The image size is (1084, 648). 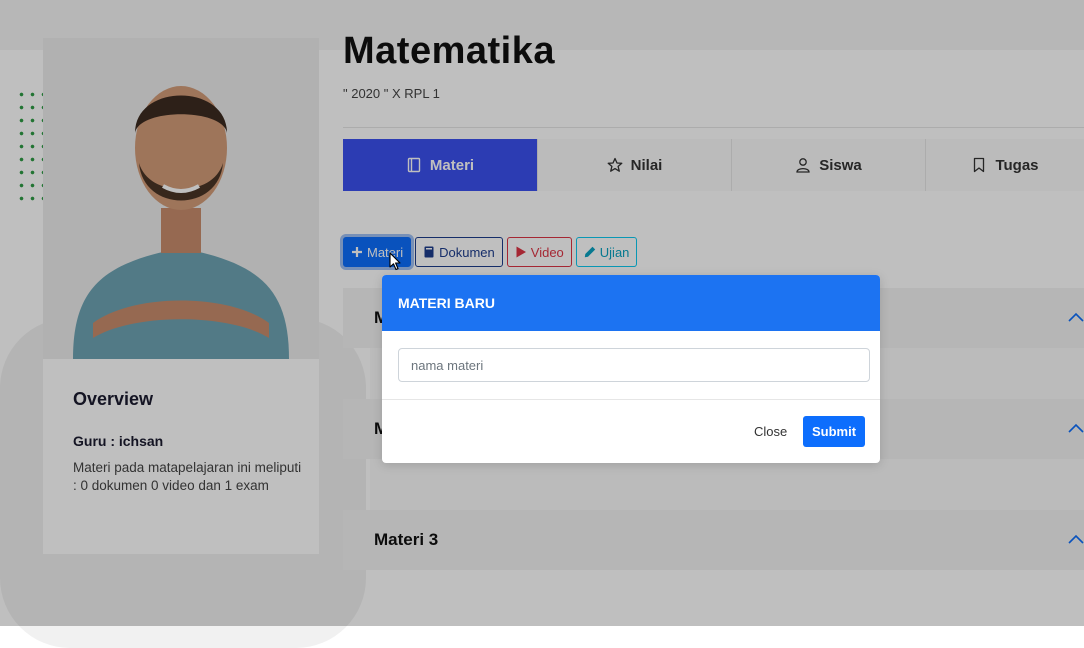 What do you see at coordinates (631, 399) in the screenshot?
I see `modal-footer-divider` at bounding box center [631, 399].